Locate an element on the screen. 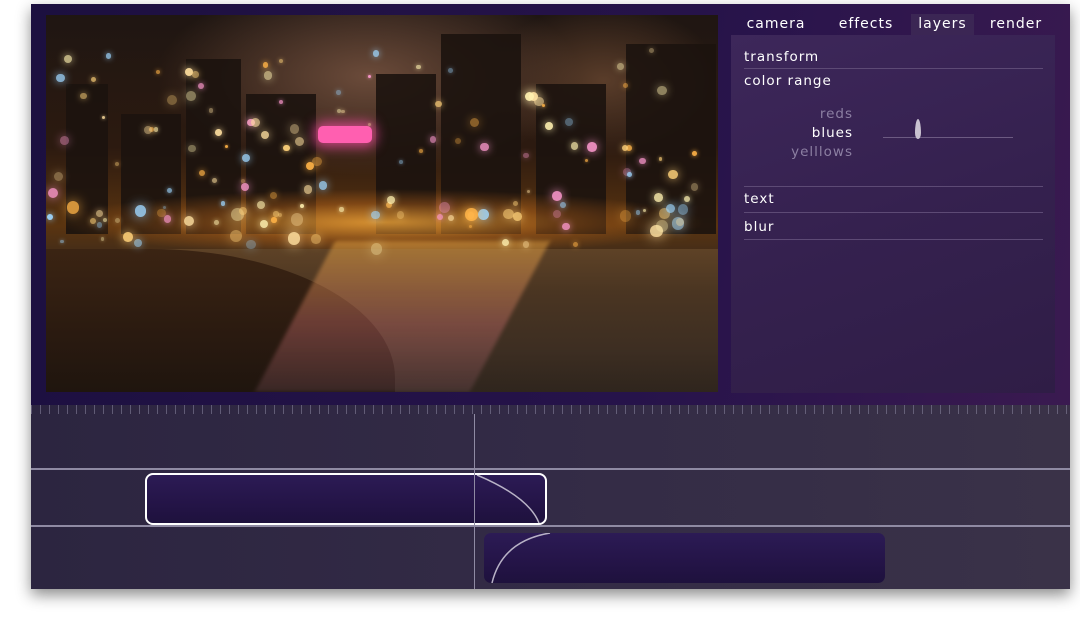 This screenshot has height=619, width=1080. section-transform: transform is located at coordinates (781, 57).